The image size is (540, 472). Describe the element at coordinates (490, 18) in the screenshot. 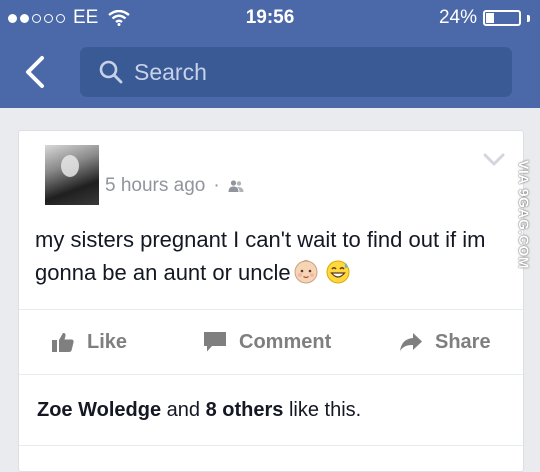

I see `battery-level` at that location.